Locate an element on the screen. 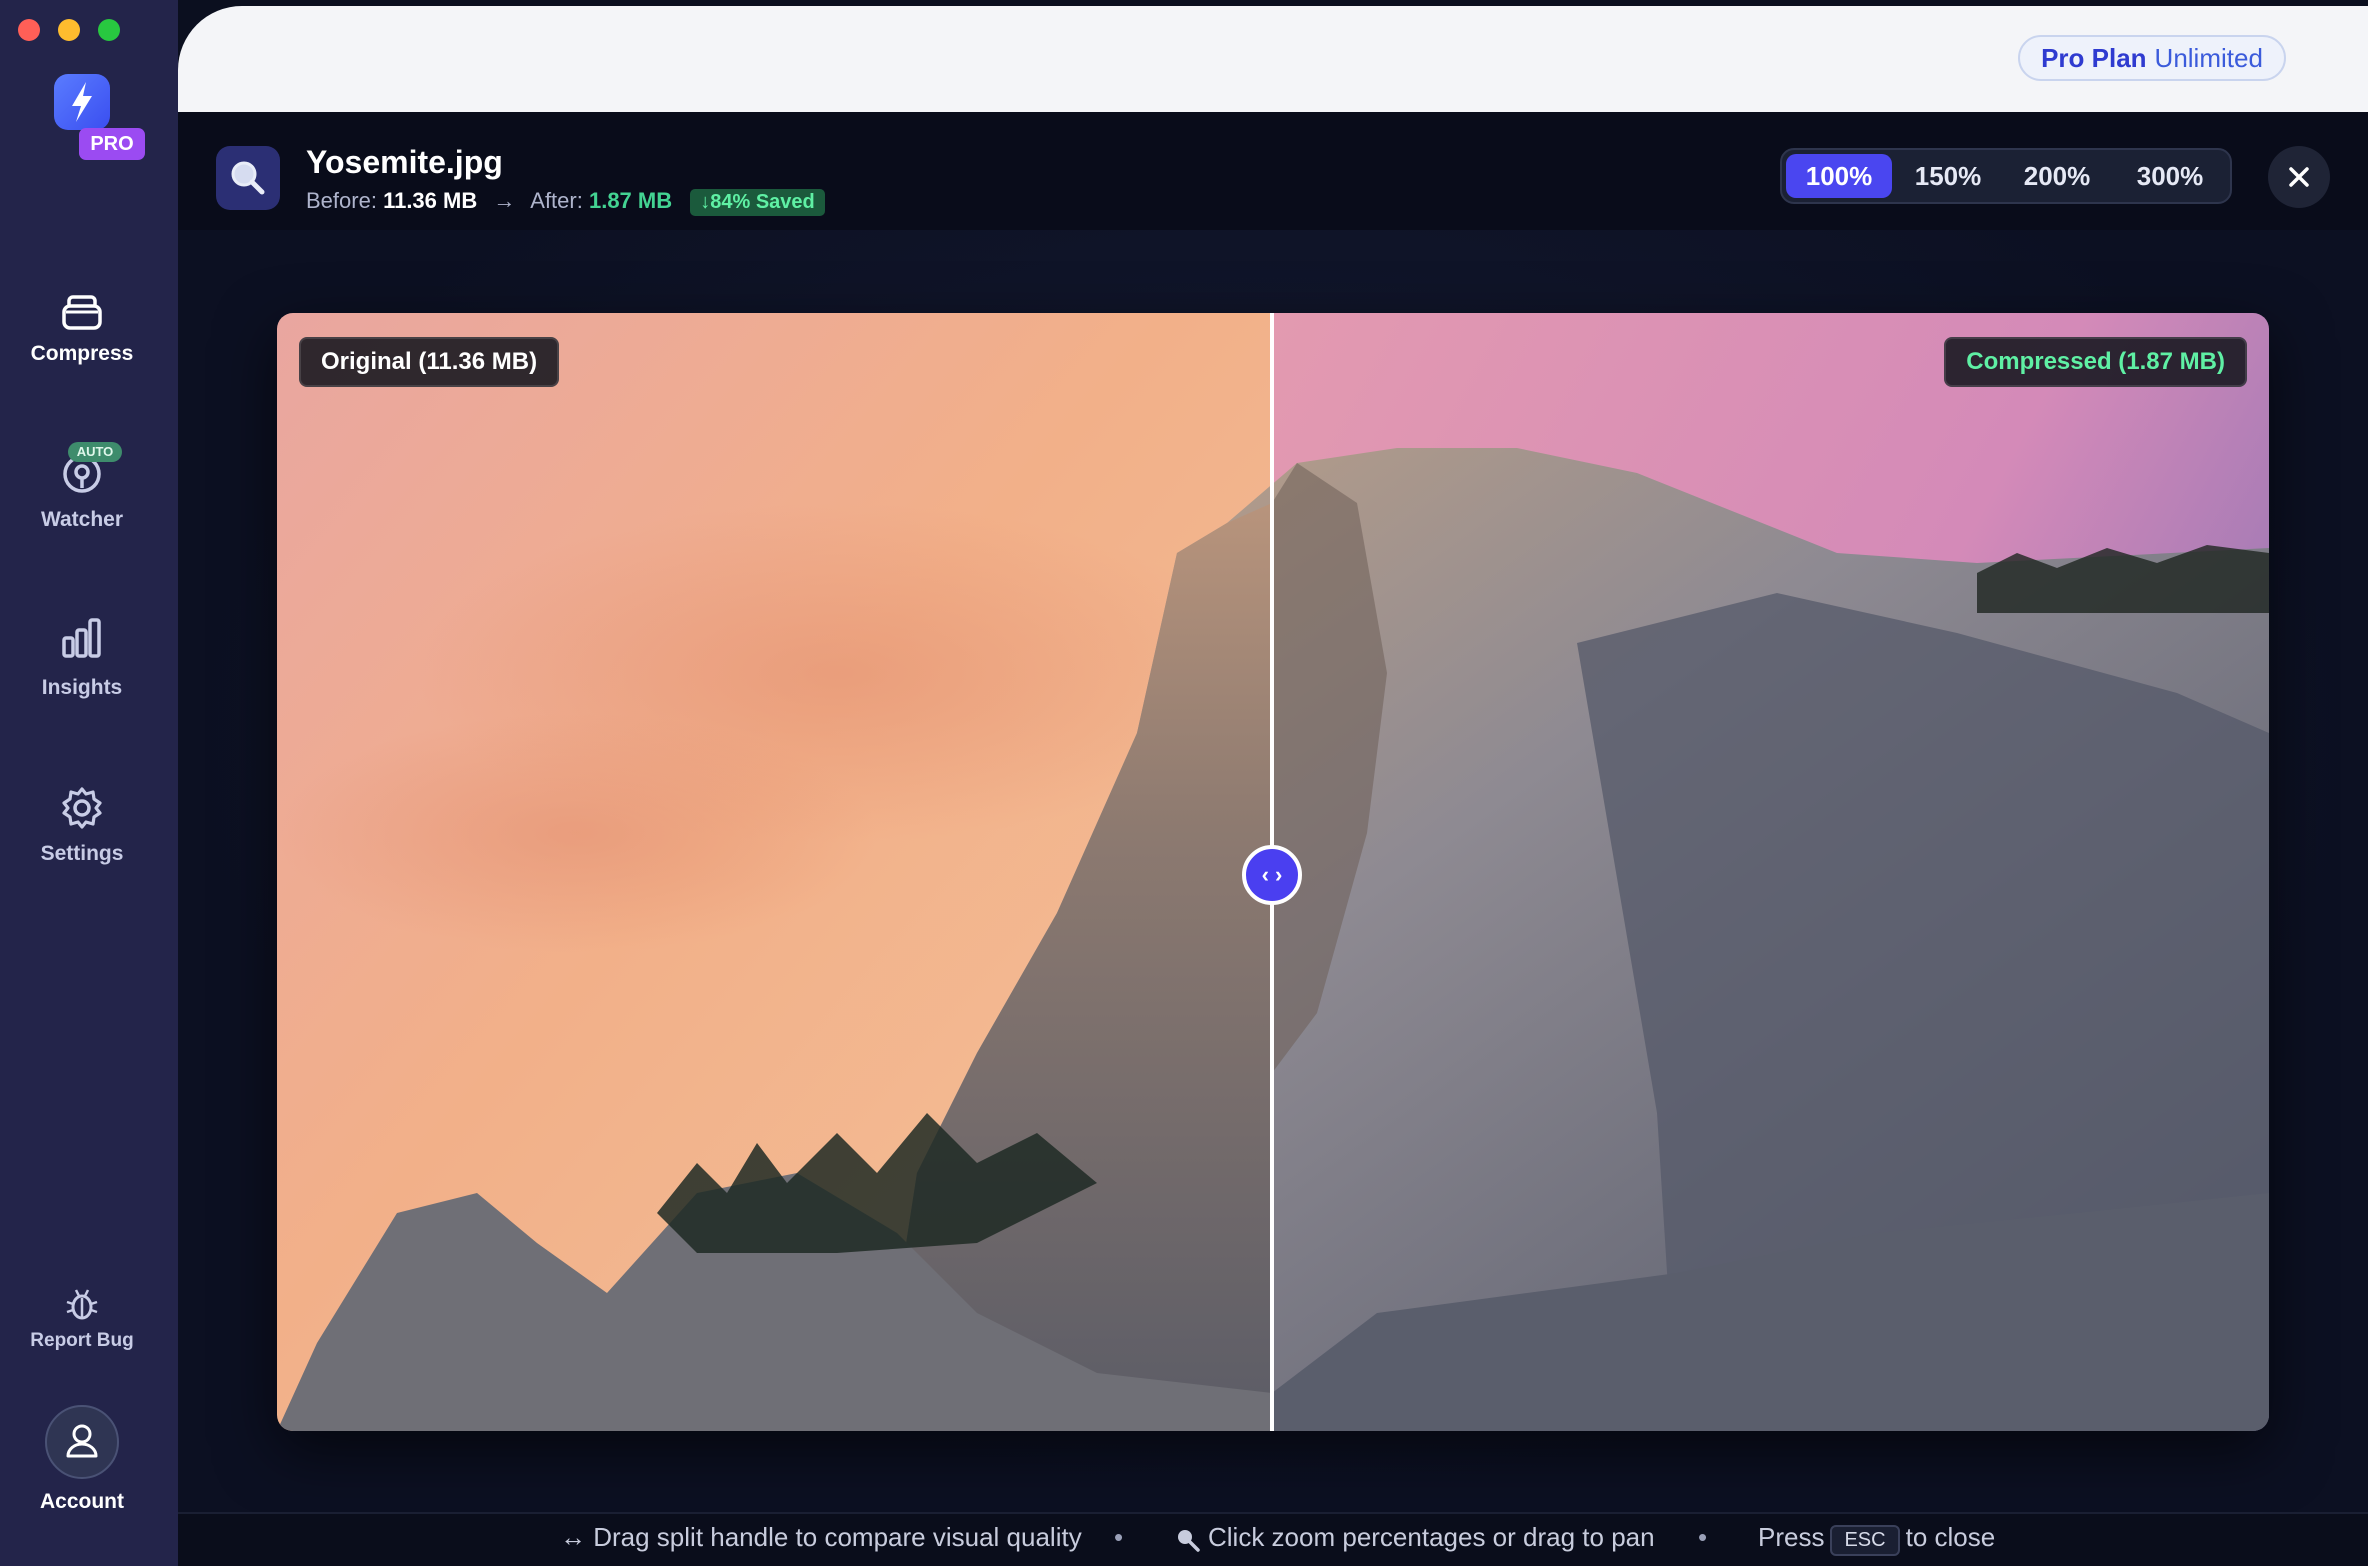 This screenshot has width=2368, height=1566. zoom-150-button: 150% is located at coordinates (1948, 176).